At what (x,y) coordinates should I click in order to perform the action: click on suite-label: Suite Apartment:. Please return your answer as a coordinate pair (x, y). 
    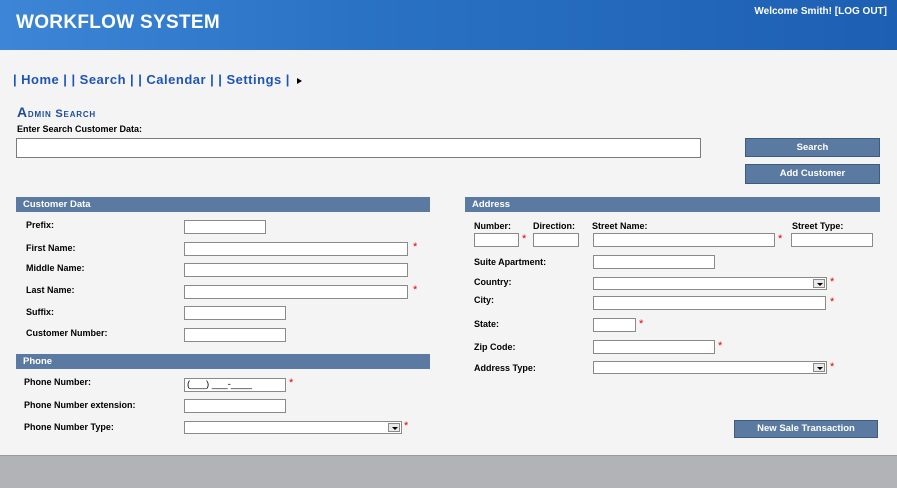
    Looking at the image, I should click on (510, 262).